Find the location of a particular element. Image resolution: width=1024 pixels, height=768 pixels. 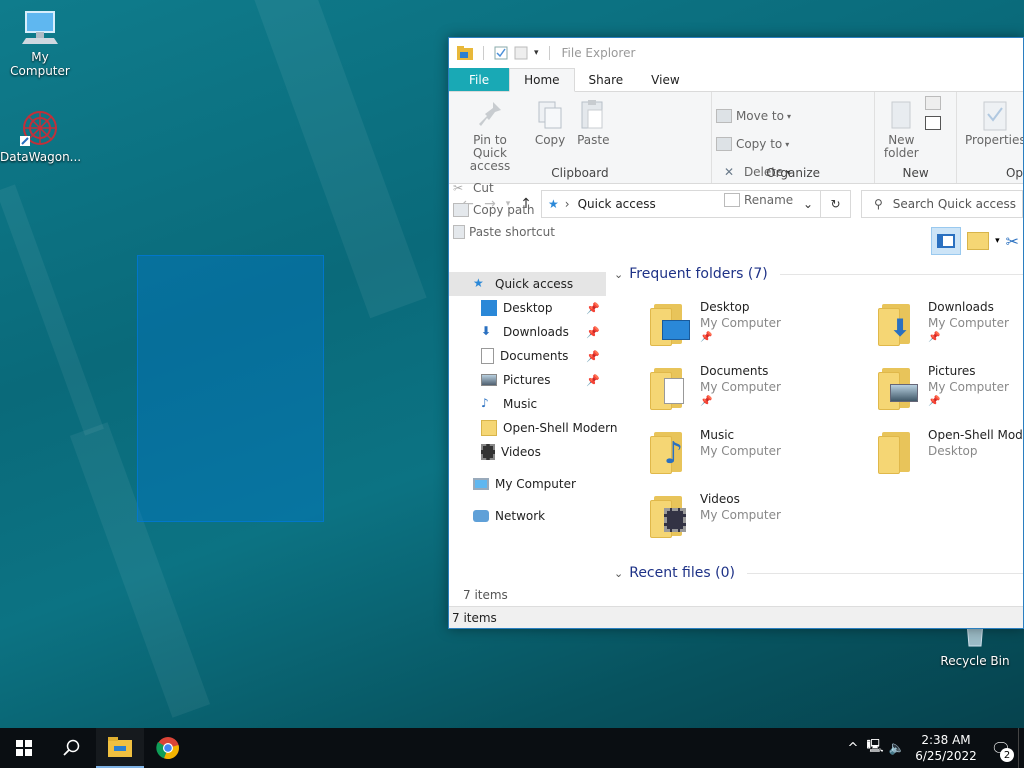

new-group: New folder New is located at coordinates (916, 137).